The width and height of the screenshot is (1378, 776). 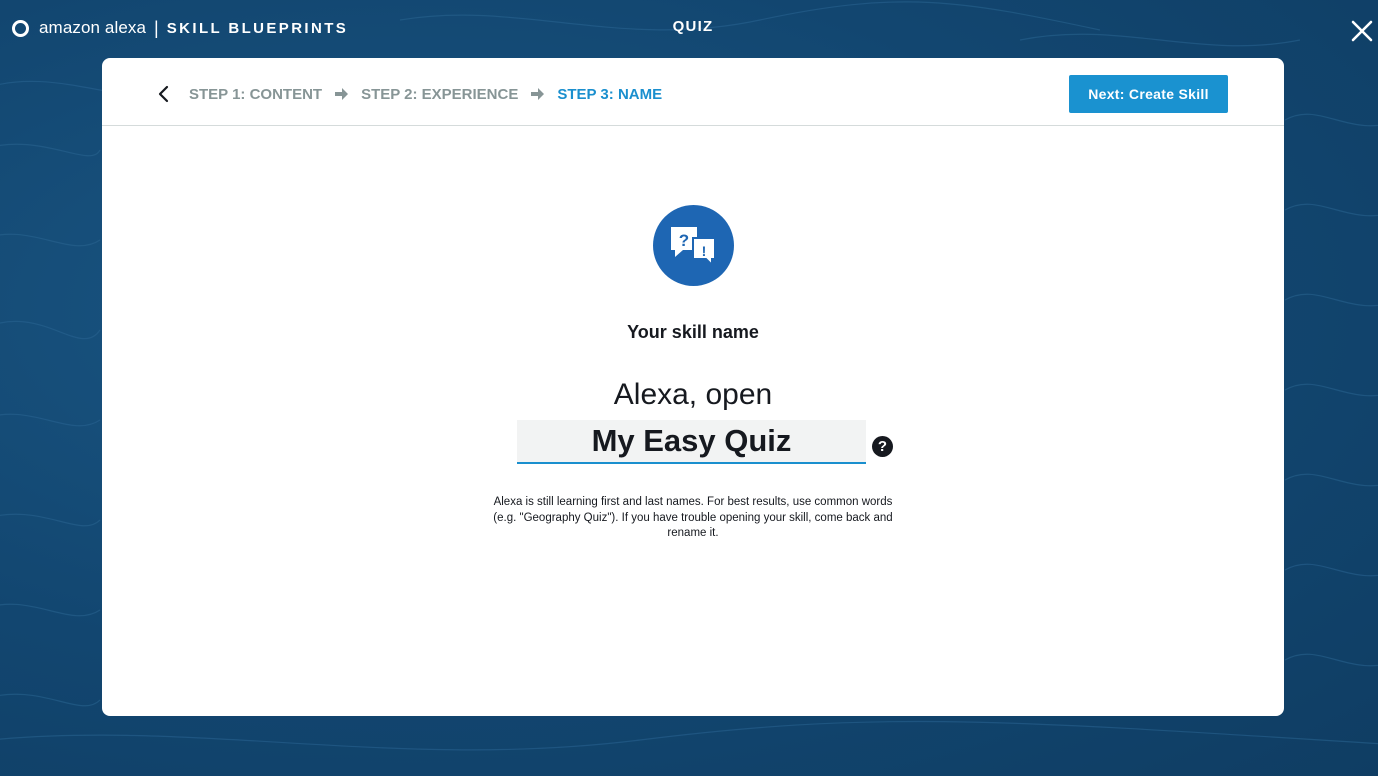 I want to click on close-icon, so click(x=1362, y=31).